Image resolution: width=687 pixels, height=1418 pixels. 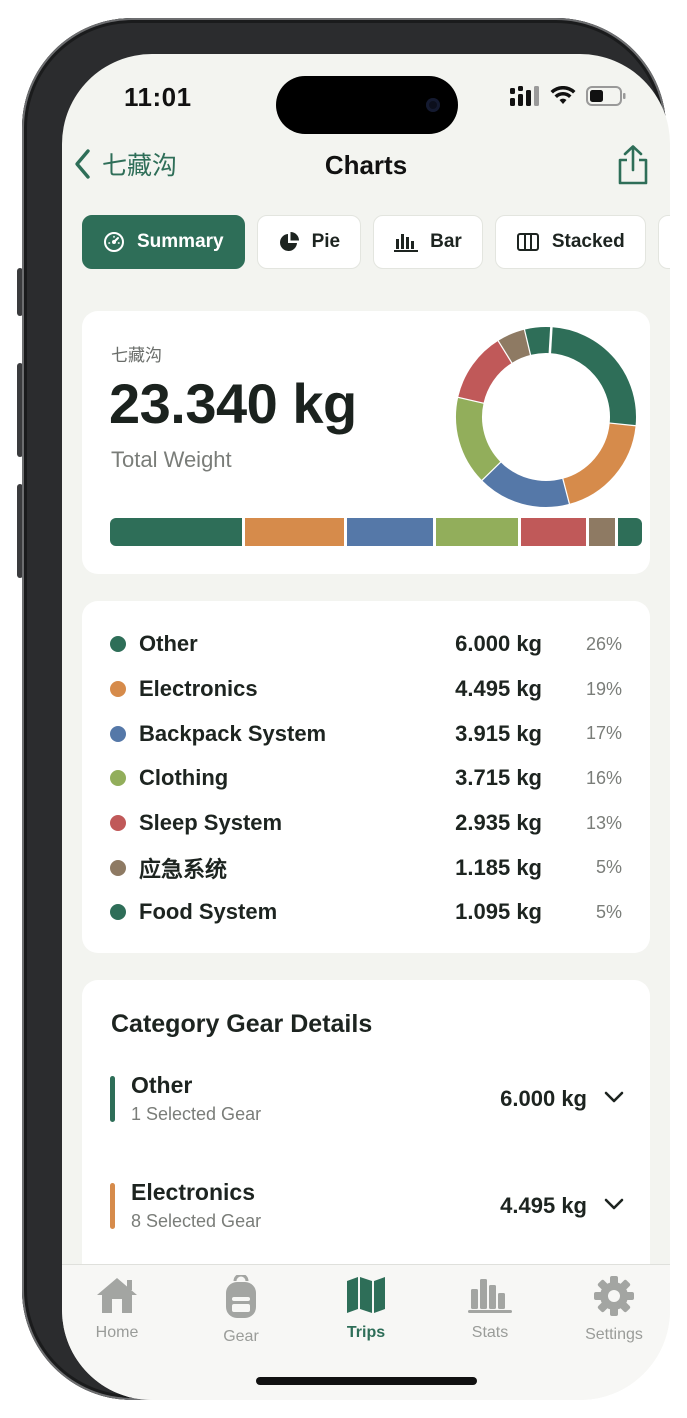 What do you see at coordinates (490, 1332) in the screenshot?
I see `tabbar-stats-label: Stats` at bounding box center [490, 1332].